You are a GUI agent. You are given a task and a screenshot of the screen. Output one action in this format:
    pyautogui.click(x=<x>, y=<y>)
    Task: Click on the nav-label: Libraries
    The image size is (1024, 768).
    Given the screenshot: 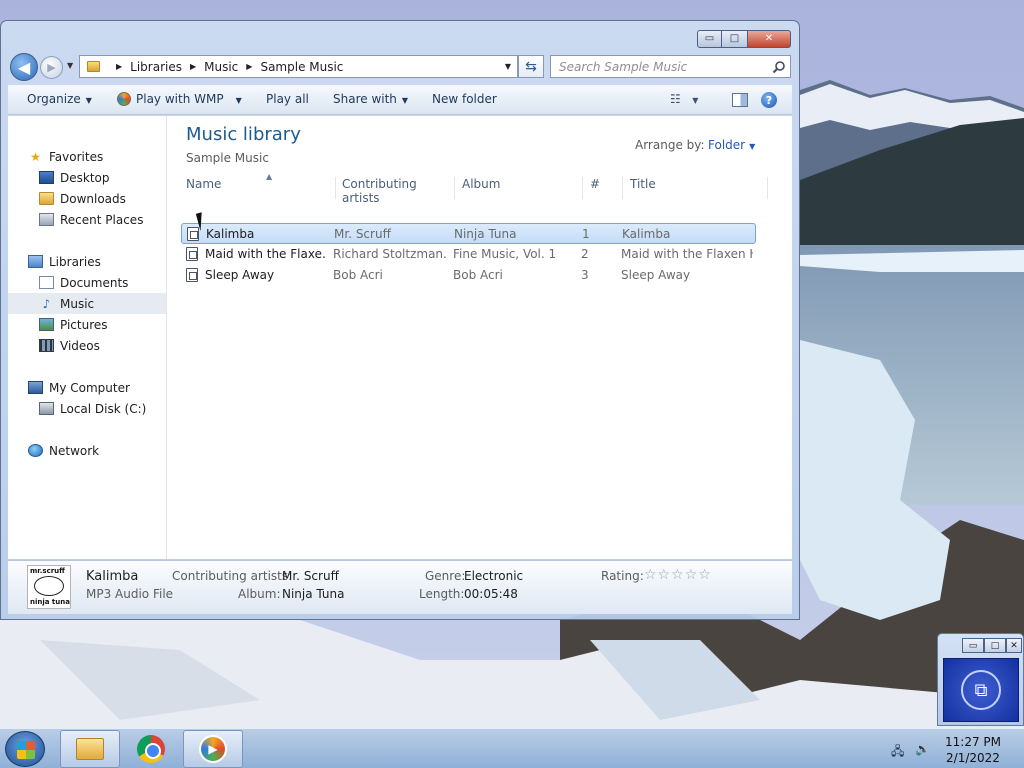 What is the action you would take?
    pyautogui.click(x=75, y=261)
    